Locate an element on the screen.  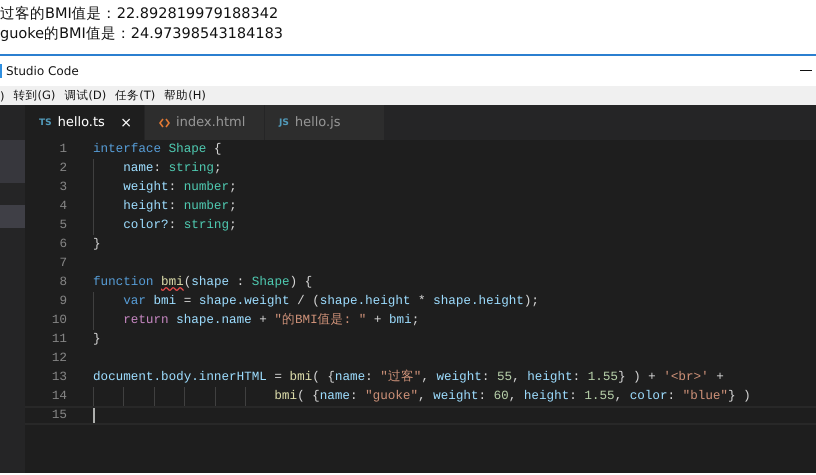
window-title: Studio Code is located at coordinates (42, 71).